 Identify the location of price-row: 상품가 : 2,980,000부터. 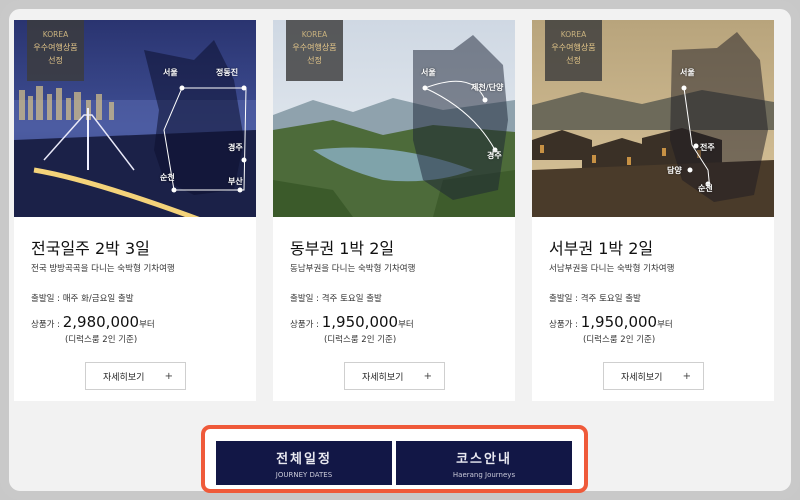
(93, 321).